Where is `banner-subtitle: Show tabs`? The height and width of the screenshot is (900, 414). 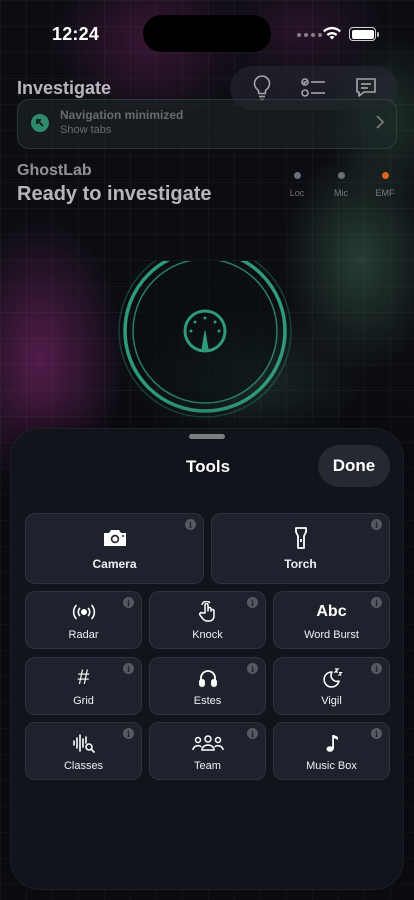
banner-subtitle: Show tabs is located at coordinates (86, 130).